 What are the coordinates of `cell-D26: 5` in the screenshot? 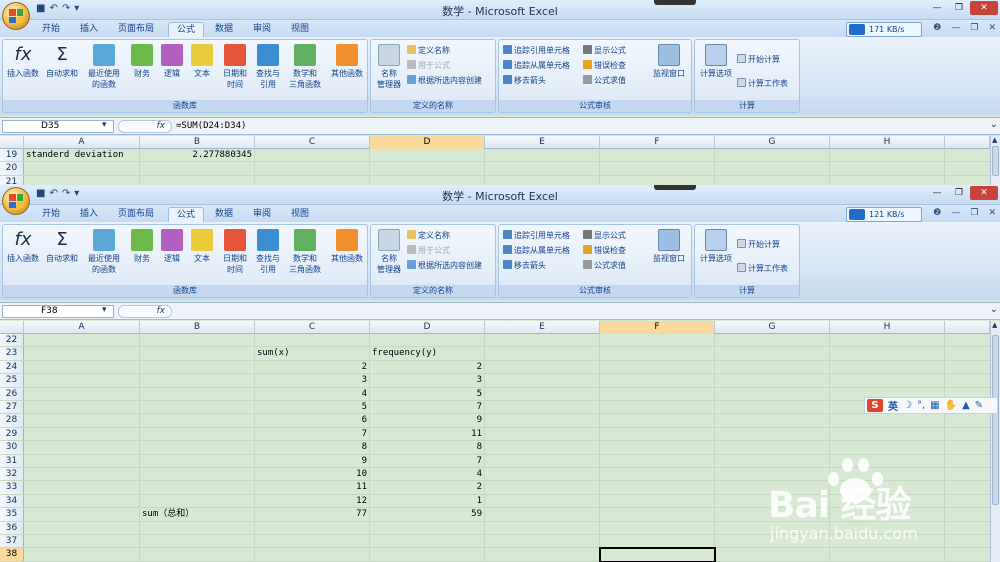 It's located at (427, 394).